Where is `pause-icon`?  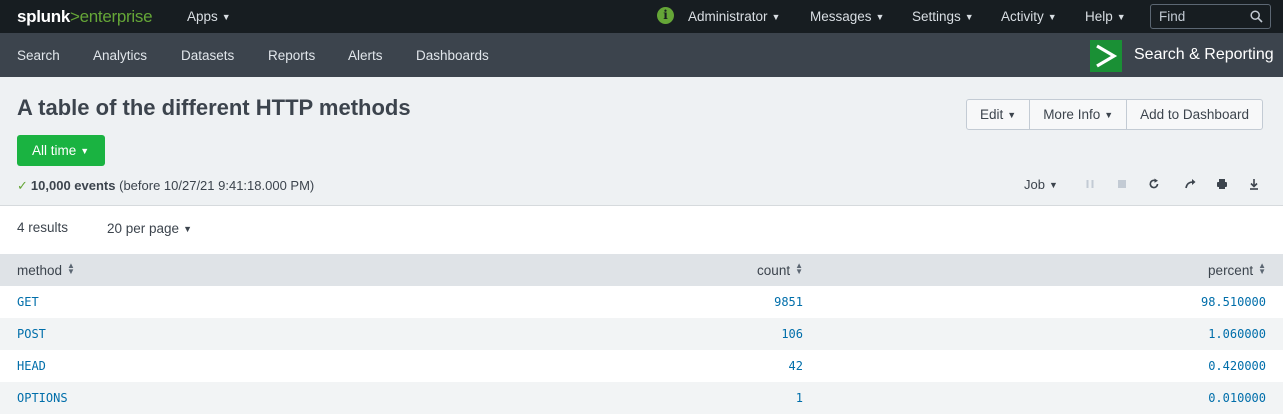
pause-icon is located at coordinates (1090, 184).